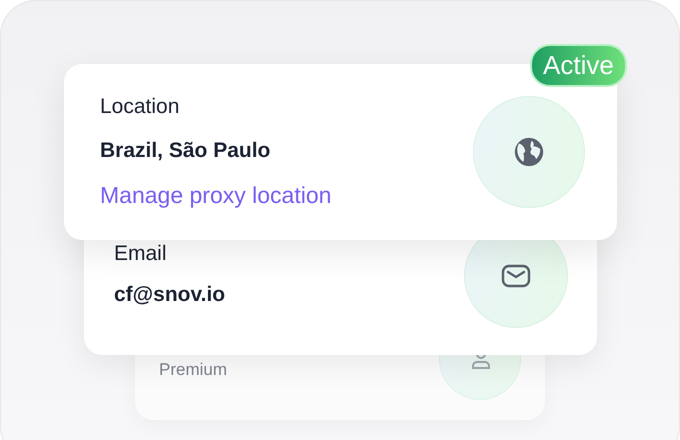 The height and width of the screenshot is (440, 680). What do you see at coordinates (578, 65) in the screenshot?
I see `status-badge: Active` at bounding box center [578, 65].